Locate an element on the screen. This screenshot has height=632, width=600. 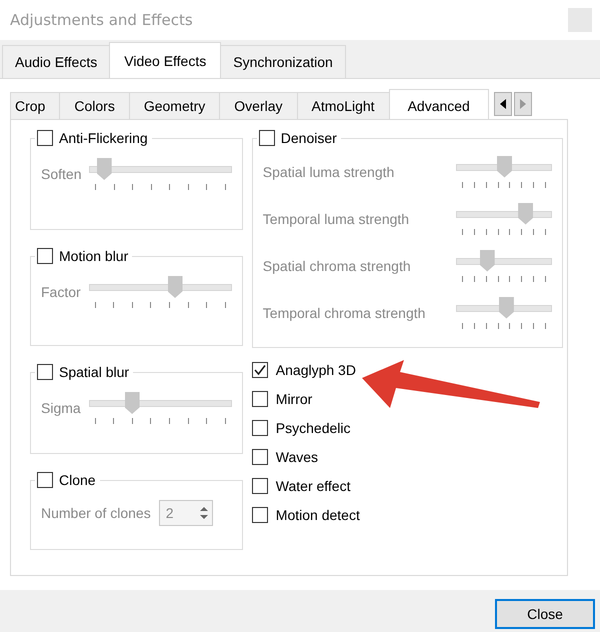
field-label: Spatial luma strength is located at coordinates (328, 172).